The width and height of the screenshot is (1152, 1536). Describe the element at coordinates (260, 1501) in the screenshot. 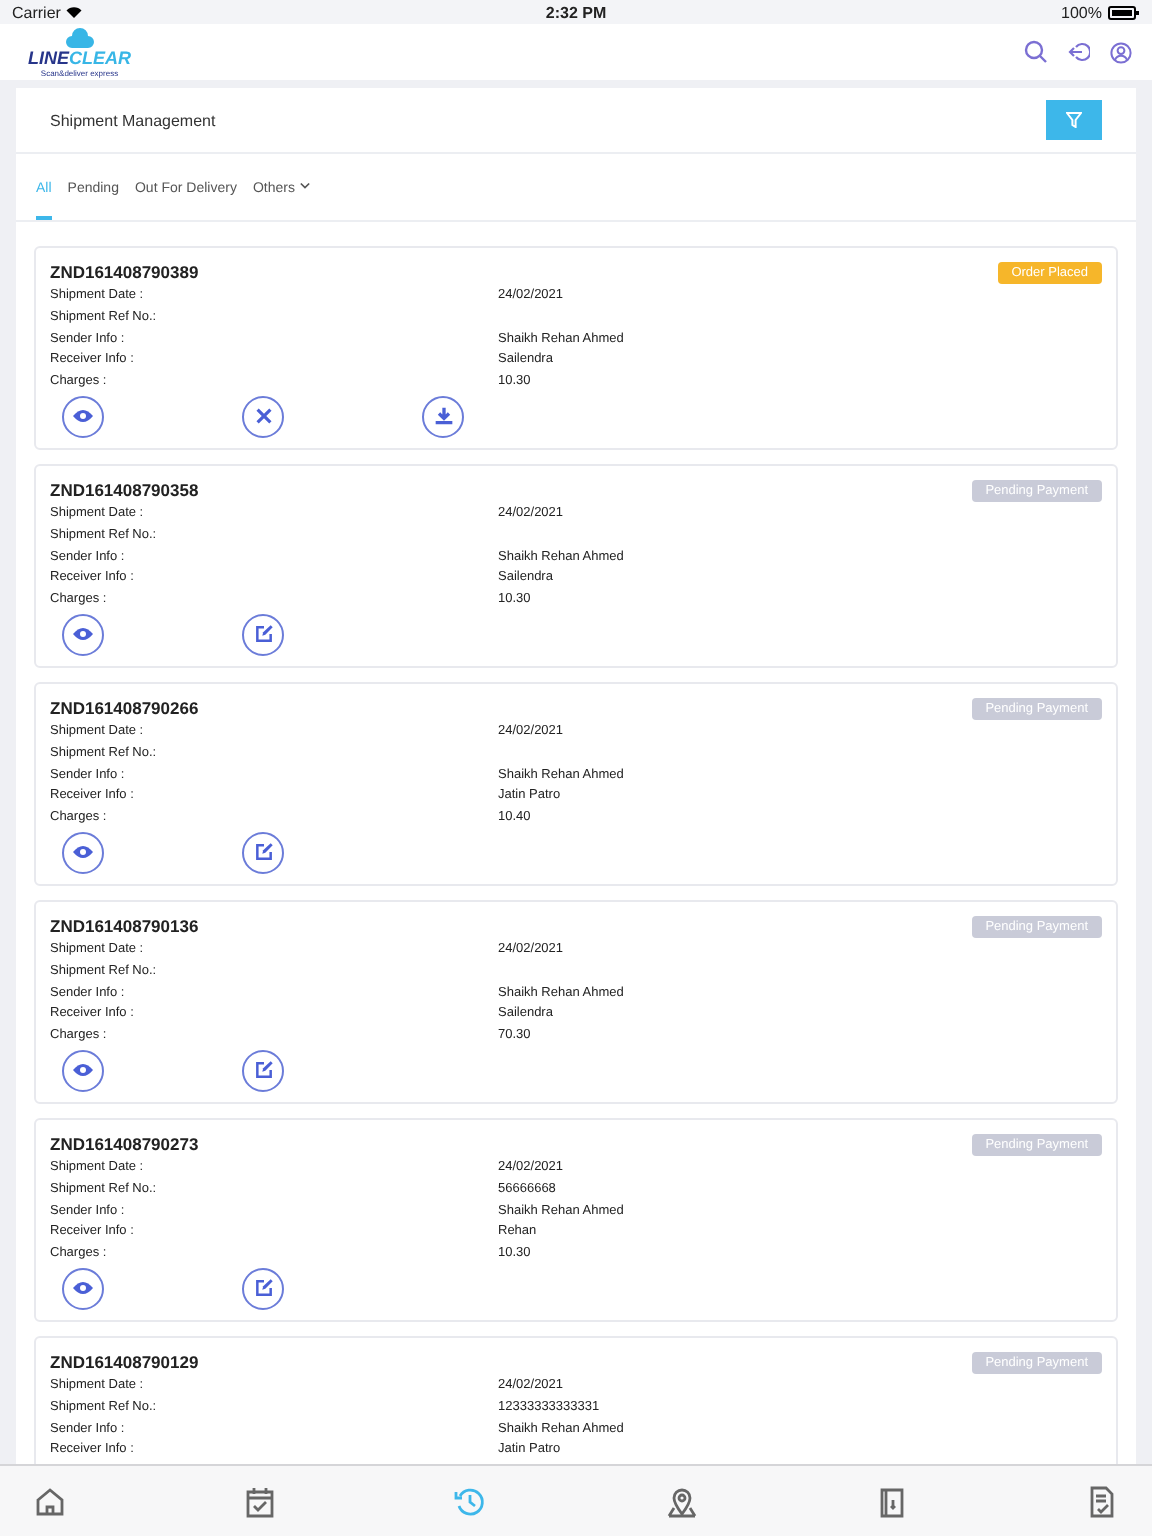

I see `calendar-check-icon` at that location.